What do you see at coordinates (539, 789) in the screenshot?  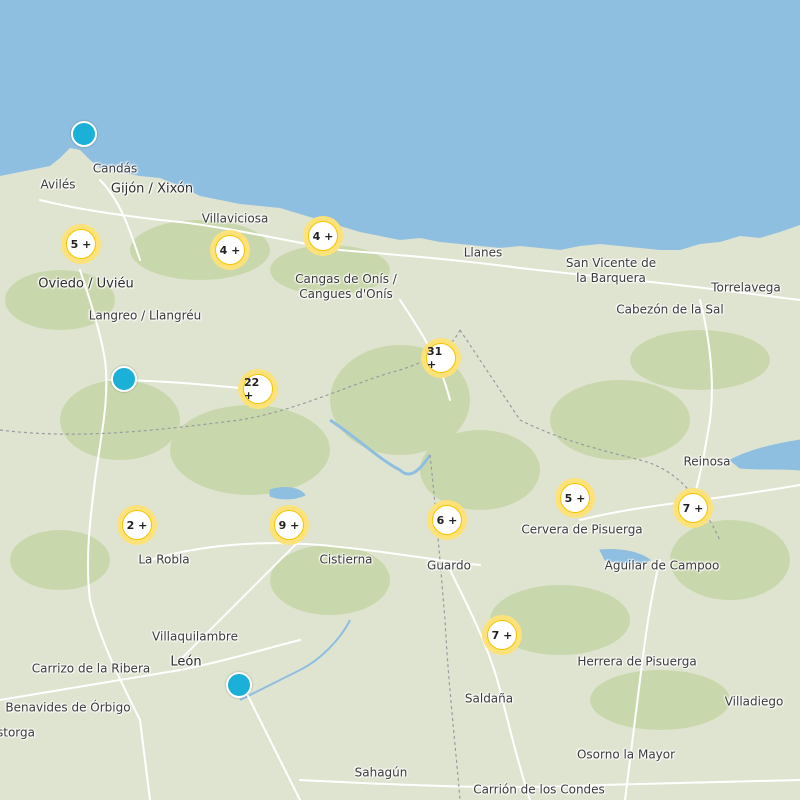 I see `place-label-carrion: Carrión de los Condes` at bounding box center [539, 789].